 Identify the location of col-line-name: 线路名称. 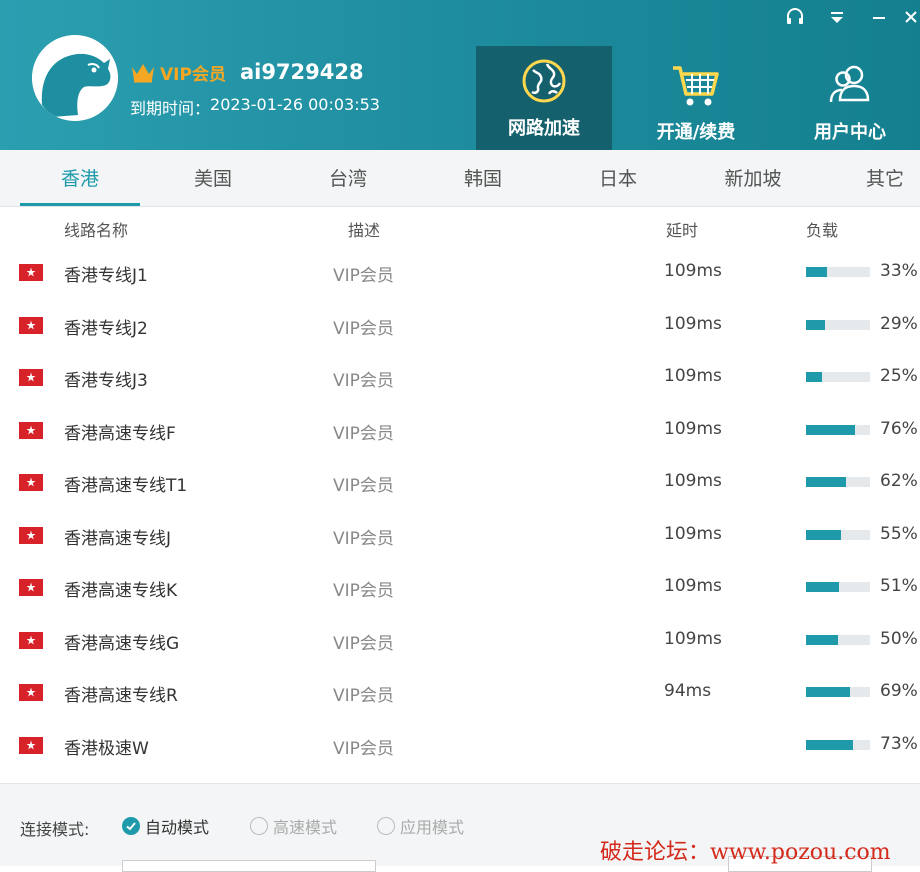
(96, 230).